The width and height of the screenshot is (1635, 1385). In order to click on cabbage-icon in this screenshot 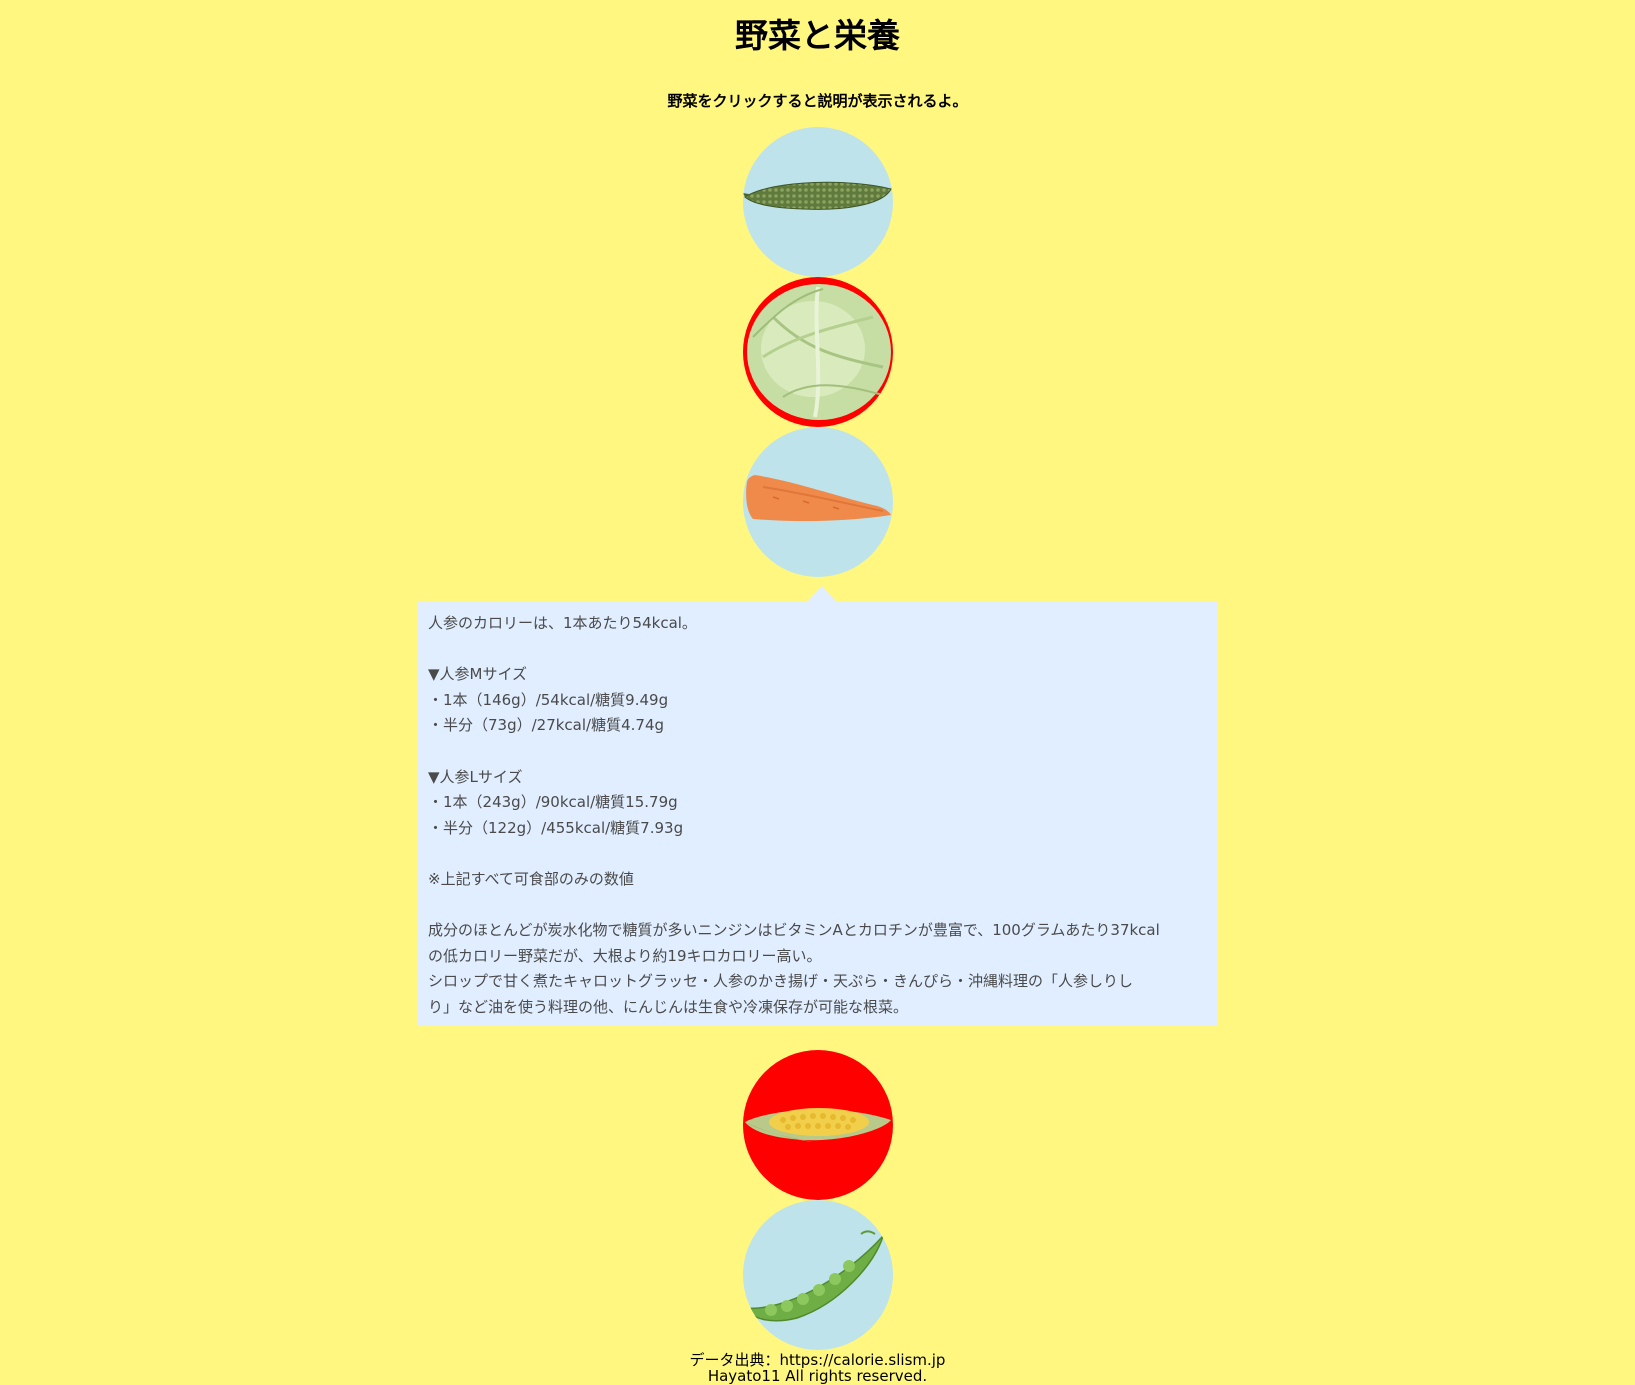, I will do `click(819, 352)`.